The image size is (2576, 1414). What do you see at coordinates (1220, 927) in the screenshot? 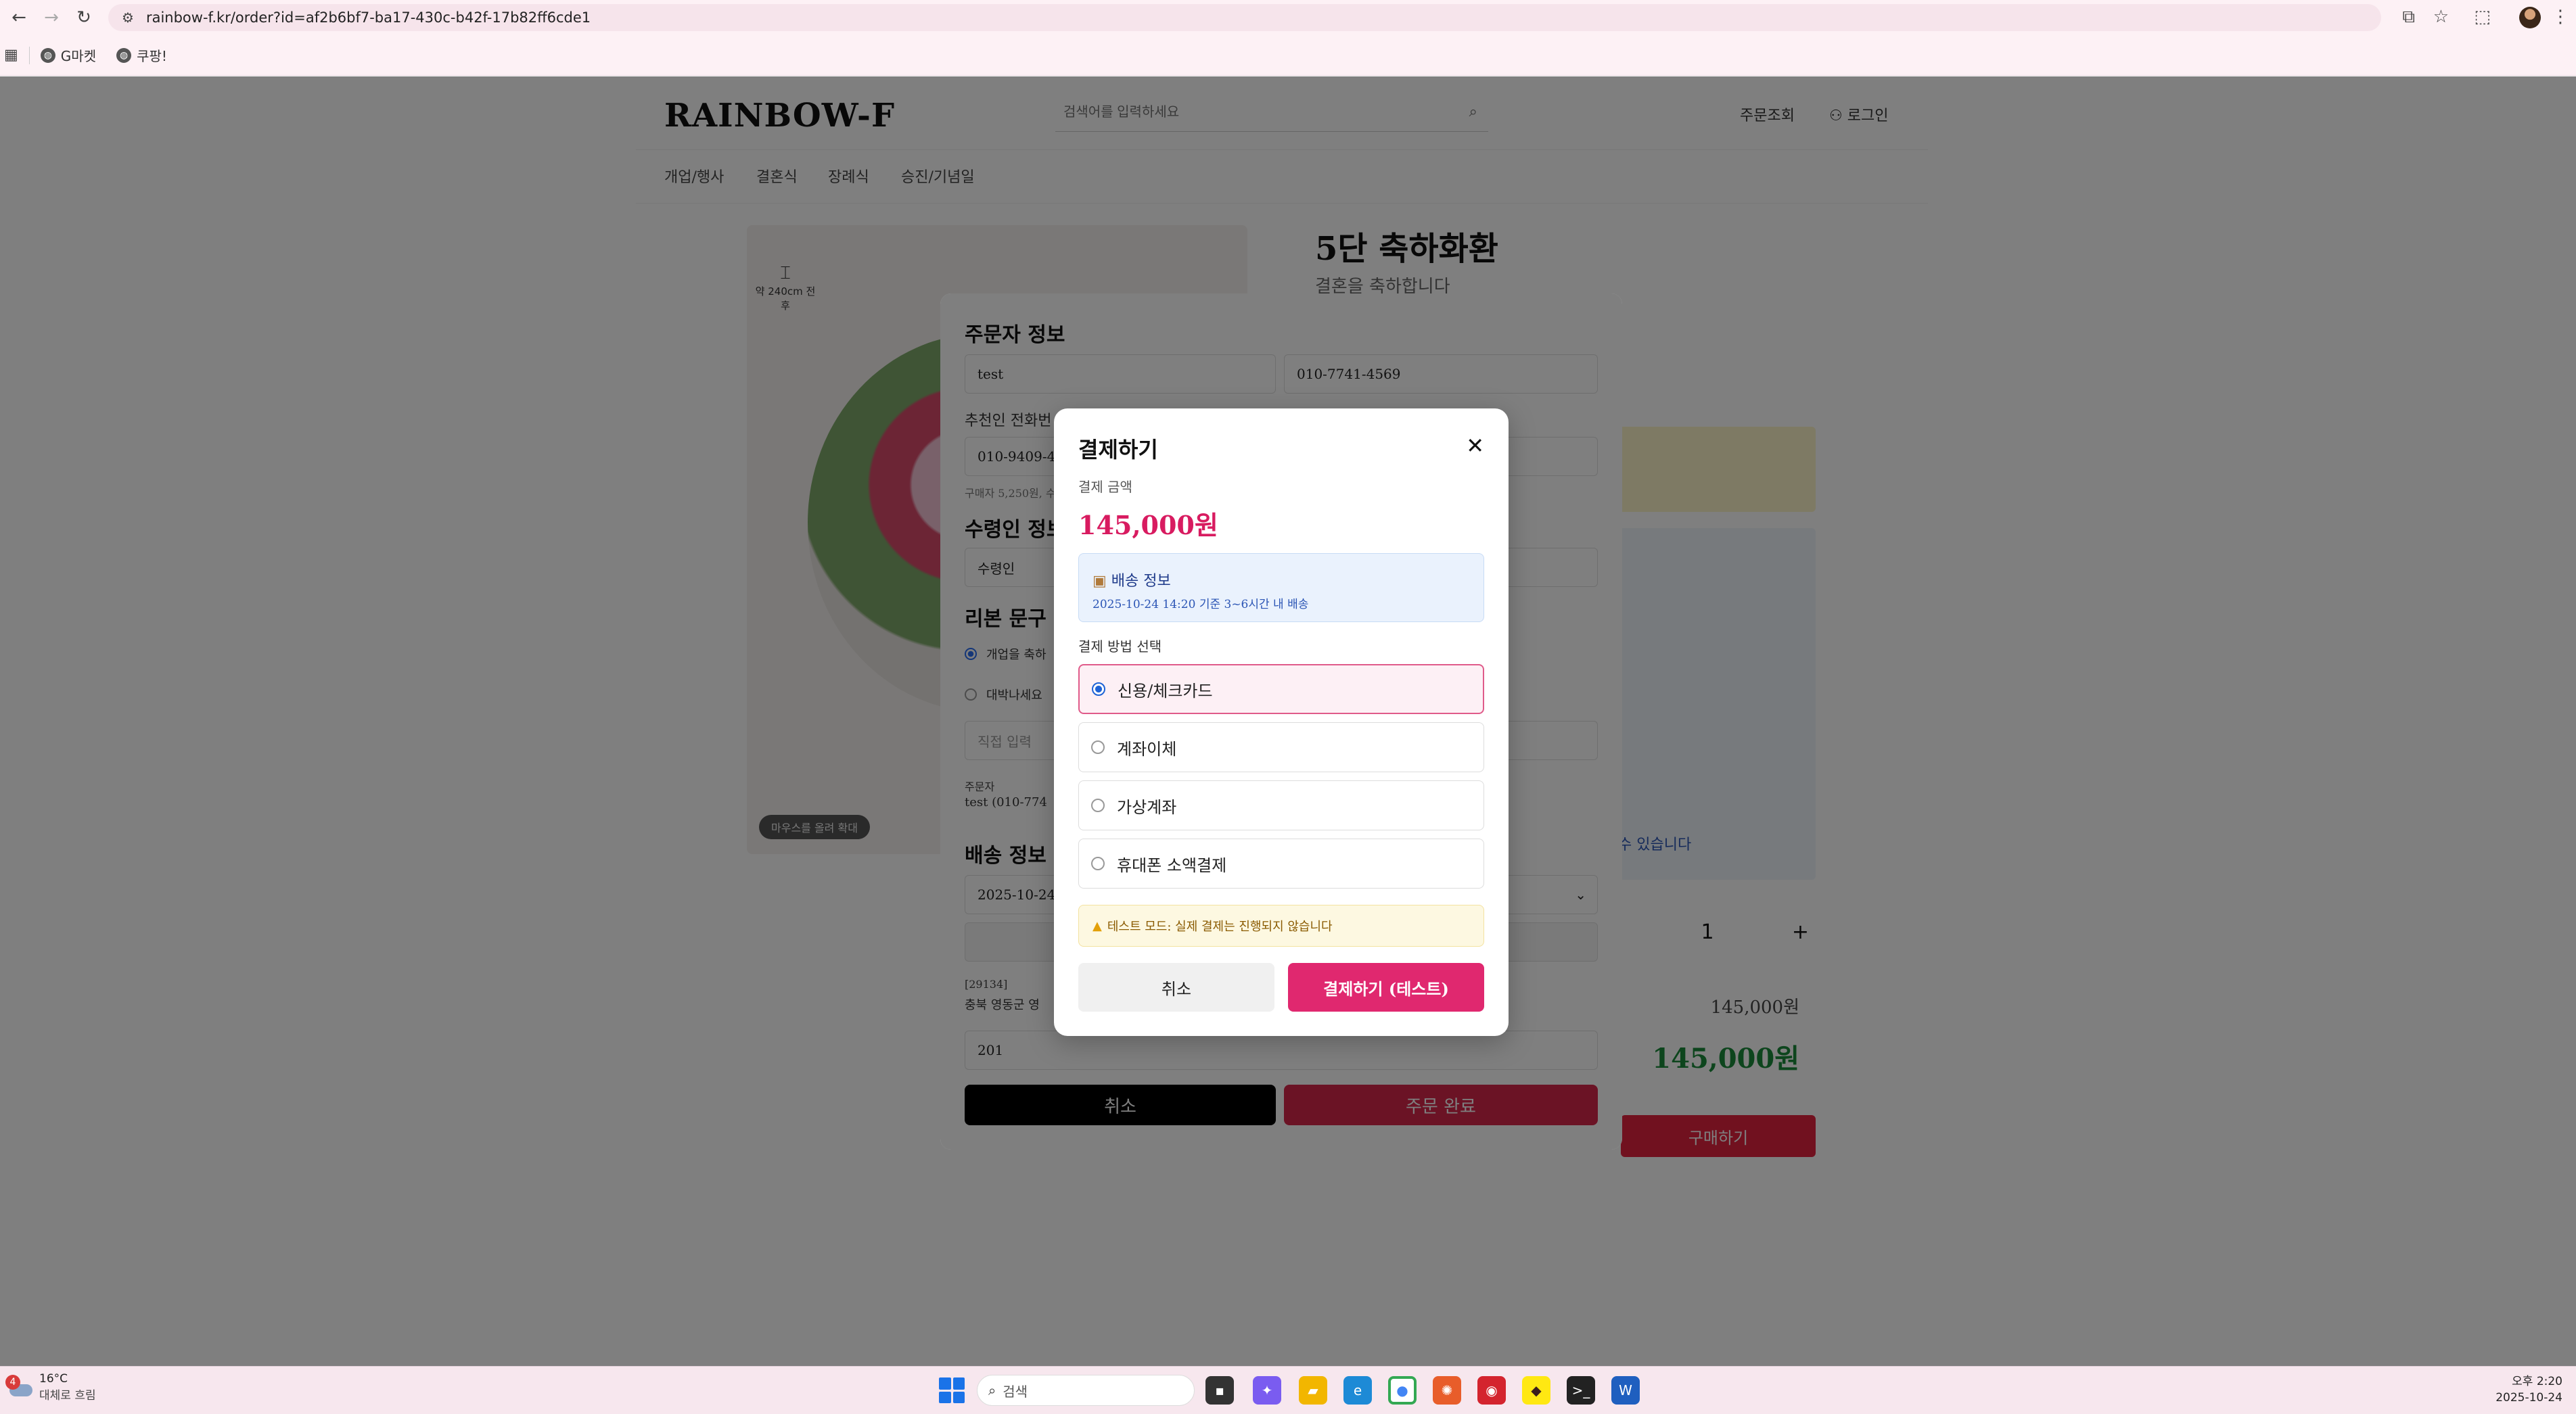
I see `test-warning-text: 테스트 모드: 실제 결제는 진행되지 않습니다` at bounding box center [1220, 927].